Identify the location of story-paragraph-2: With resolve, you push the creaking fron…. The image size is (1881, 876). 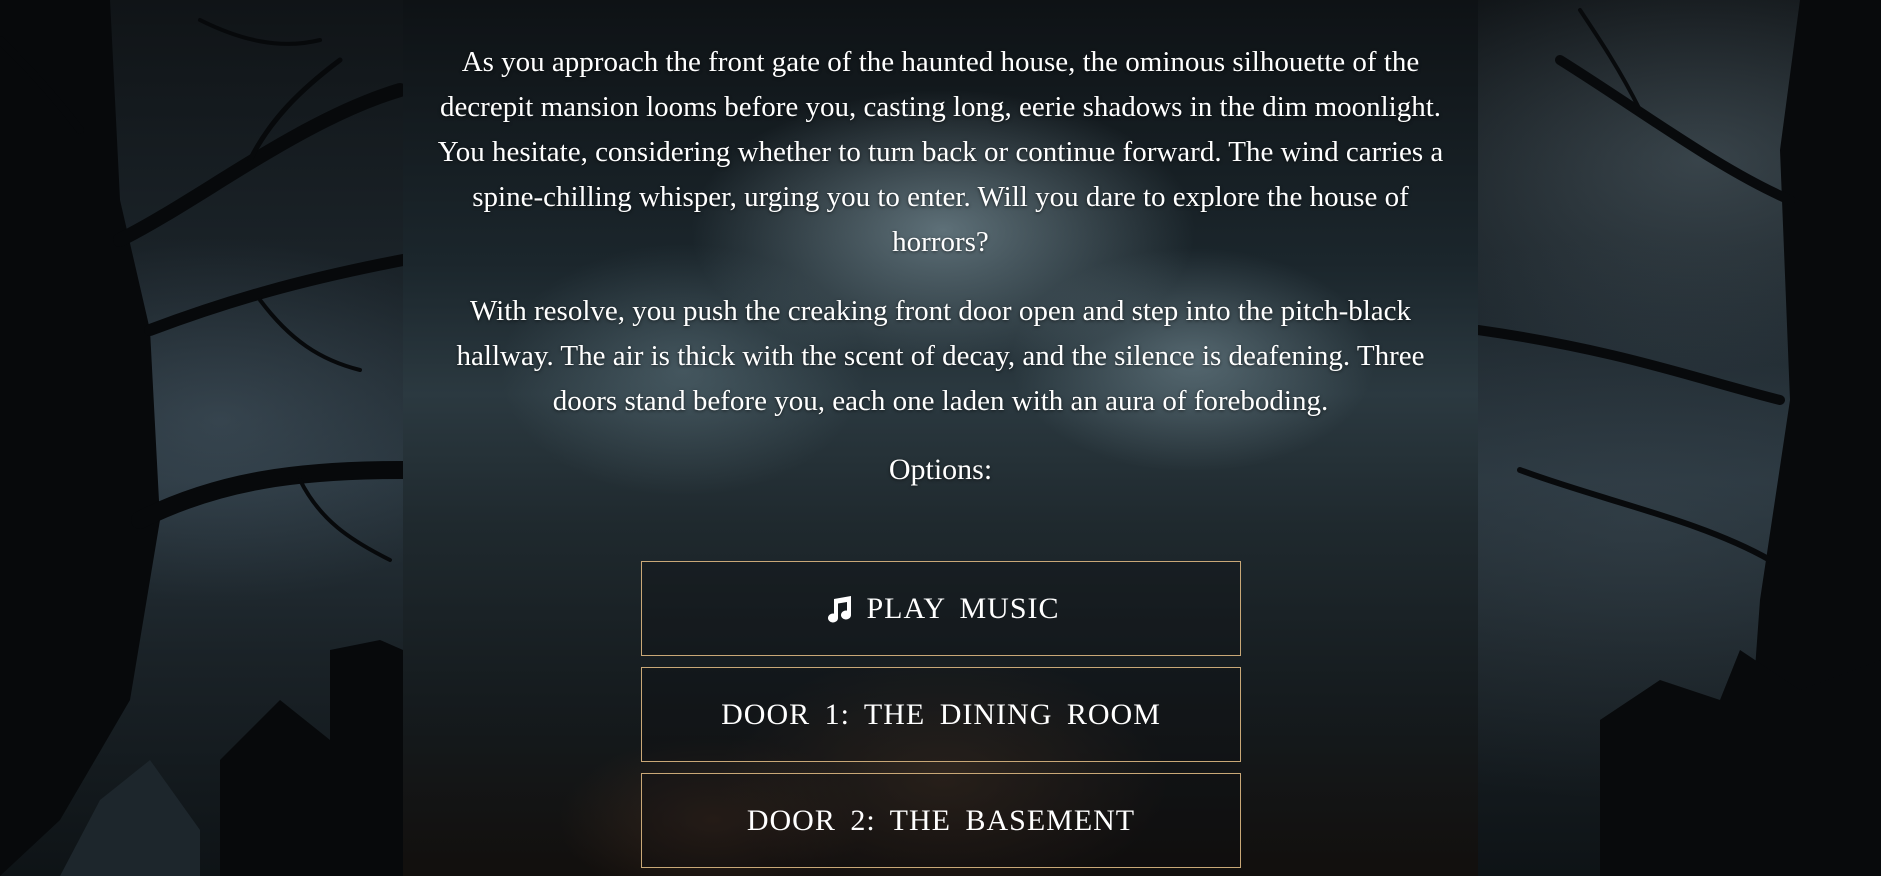
(940, 356).